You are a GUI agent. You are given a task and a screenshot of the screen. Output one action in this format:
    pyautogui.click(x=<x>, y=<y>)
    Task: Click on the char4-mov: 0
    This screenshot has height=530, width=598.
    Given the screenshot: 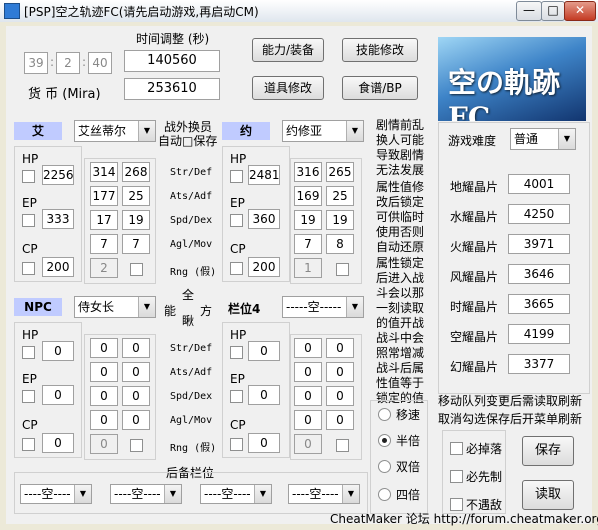 What is the action you would take?
    pyautogui.click(x=340, y=420)
    